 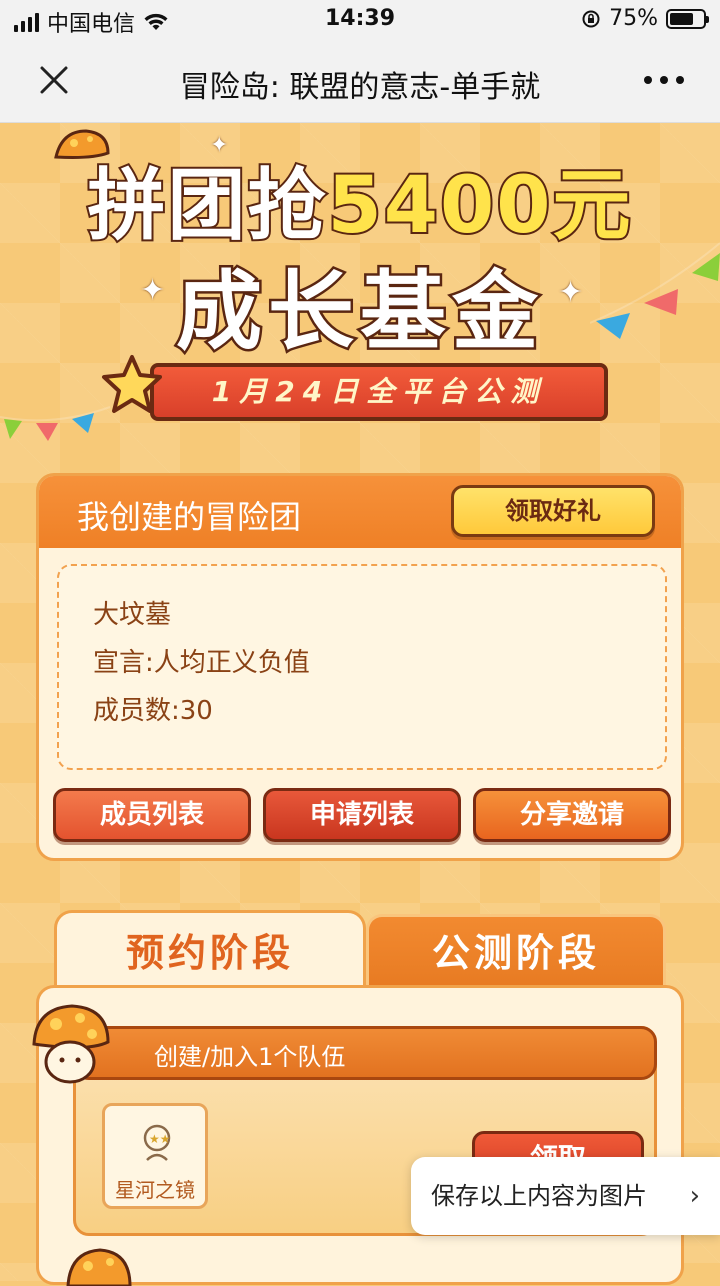 I want to click on launch-date-ribbon: 1月24日全平台公测, so click(x=379, y=392).